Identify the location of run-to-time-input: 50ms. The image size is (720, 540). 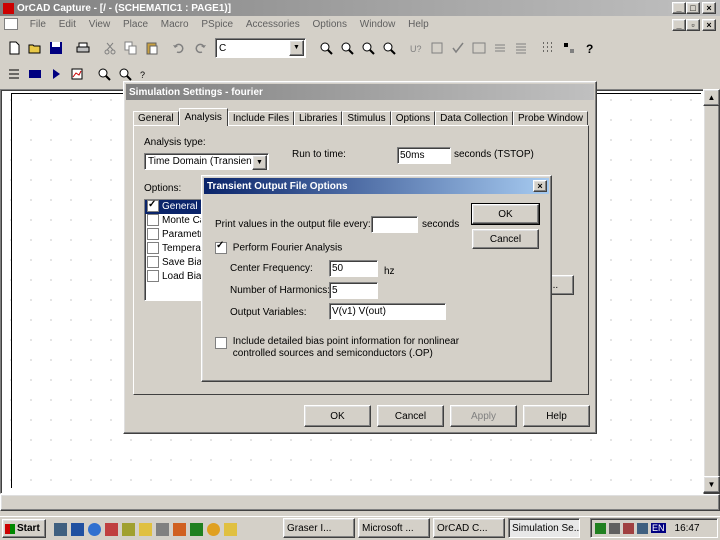
(424, 155).